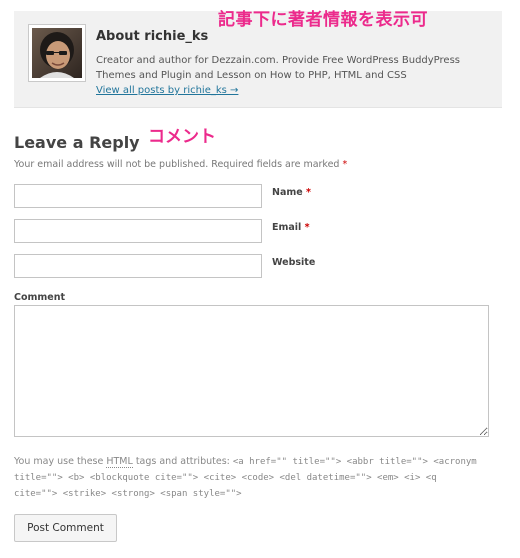 This screenshot has height=558, width=520. I want to click on allowed-tags-prefix: You may use these, so click(60, 461).